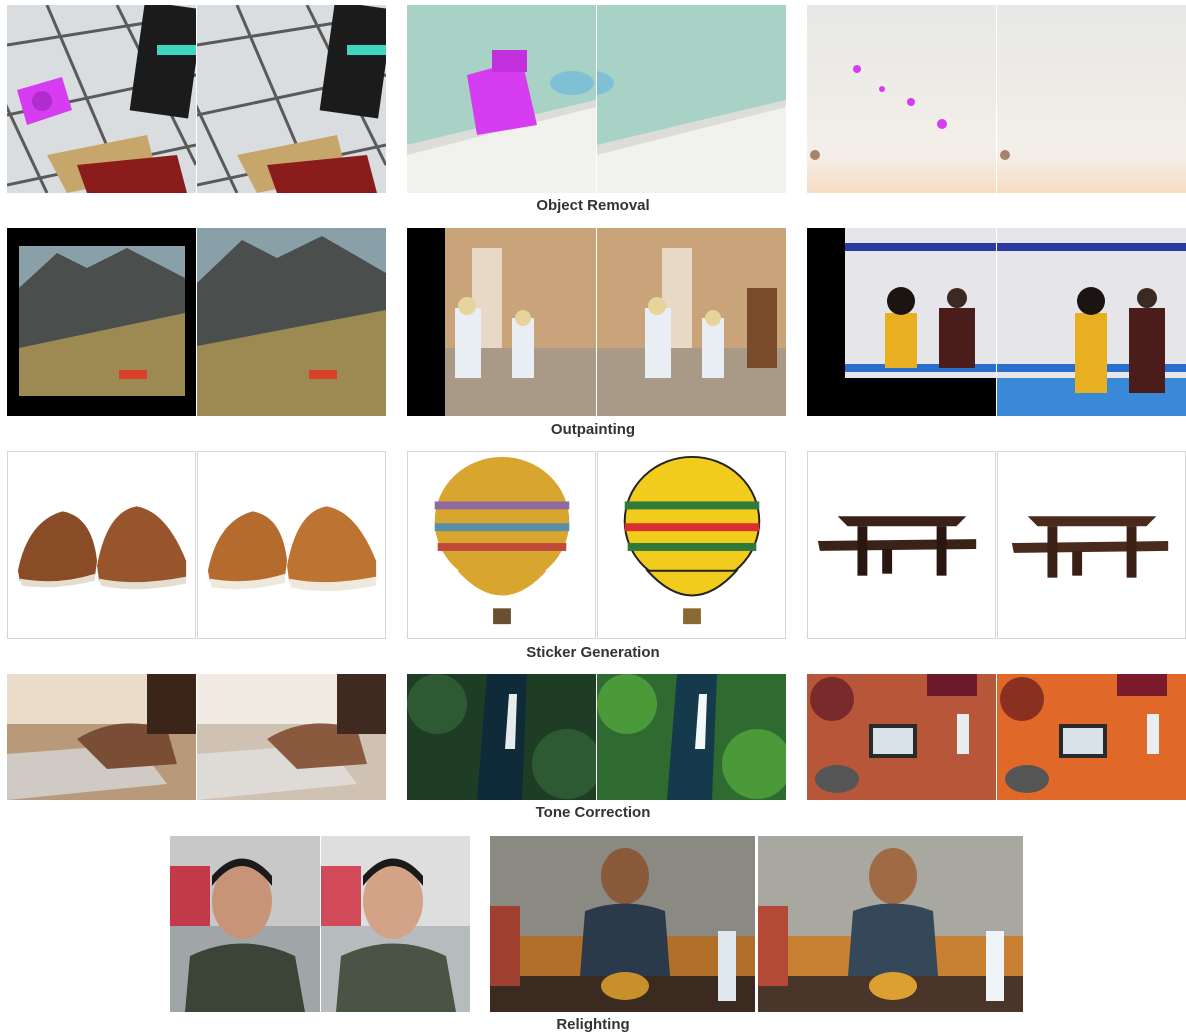 The width and height of the screenshot is (1186, 1035). What do you see at coordinates (101, 322) in the screenshot?
I see `mountain-scene-input-image` at bounding box center [101, 322].